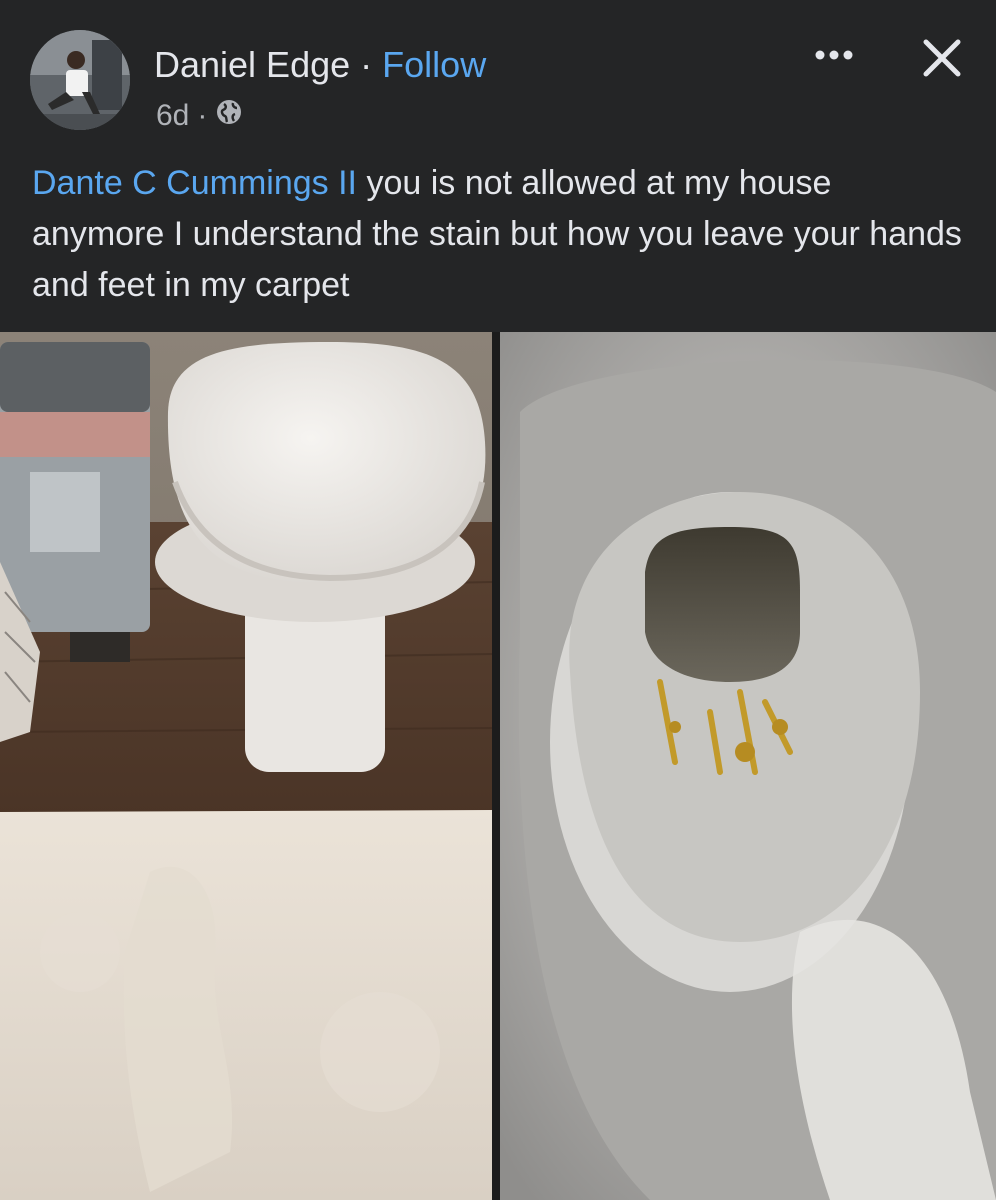 The height and width of the screenshot is (1200, 996). What do you see at coordinates (836, 55) in the screenshot?
I see `more-options-icon` at bounding box center [836, 55].